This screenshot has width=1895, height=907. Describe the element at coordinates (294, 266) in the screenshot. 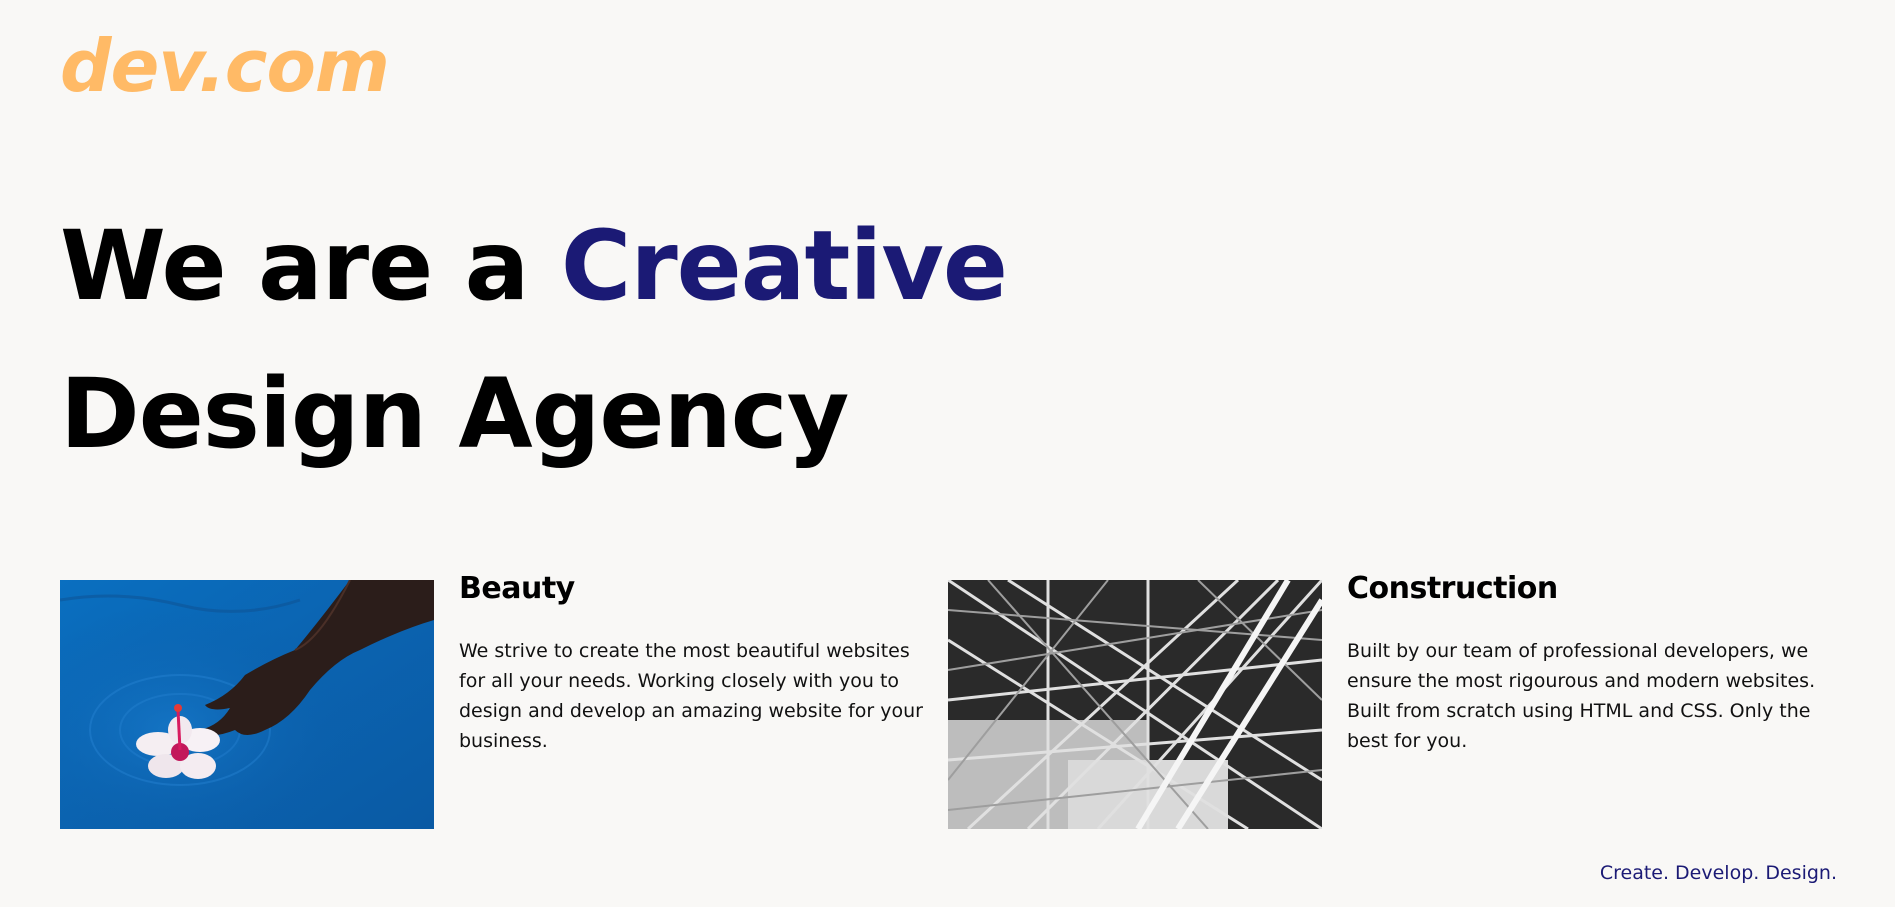

I see `hero-line1-prefix: We are a` at that location.